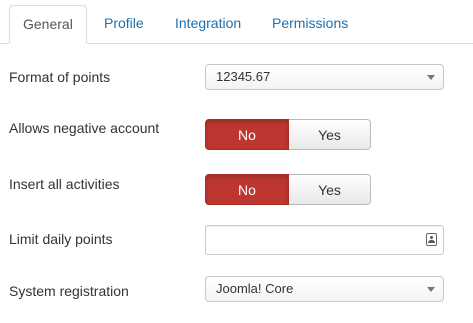 The image size is (473, 323). Describe the element at coordinates (324, 77) in the screenshot. I see `format-of-points-select: 12345.67` at that location.